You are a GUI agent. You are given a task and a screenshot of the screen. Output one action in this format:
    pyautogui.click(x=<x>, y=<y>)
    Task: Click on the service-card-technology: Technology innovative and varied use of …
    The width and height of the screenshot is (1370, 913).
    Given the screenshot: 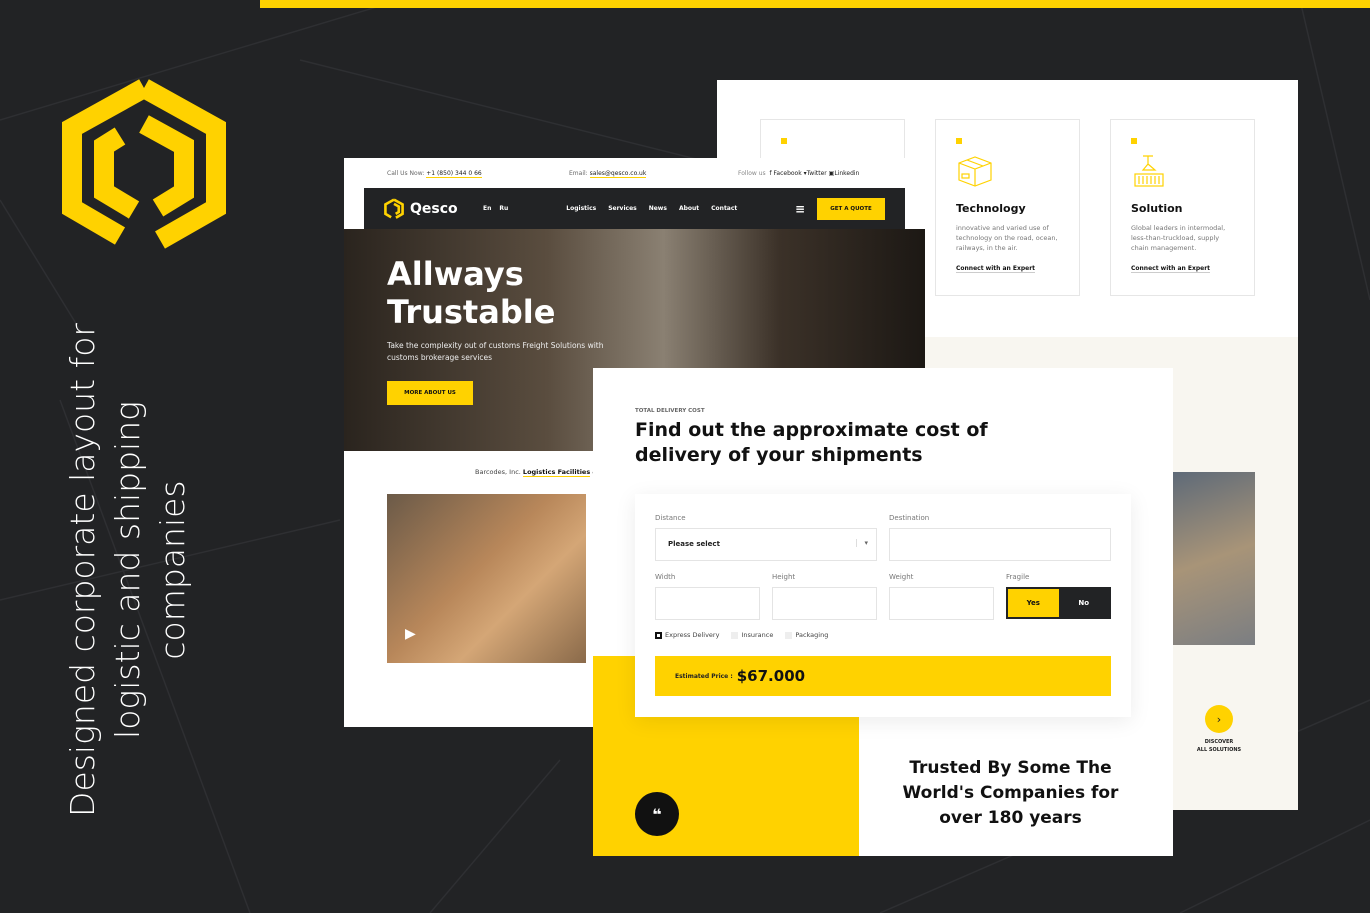 What is the action you would take?
    pyautogui.click(x=1007, y=207)
    